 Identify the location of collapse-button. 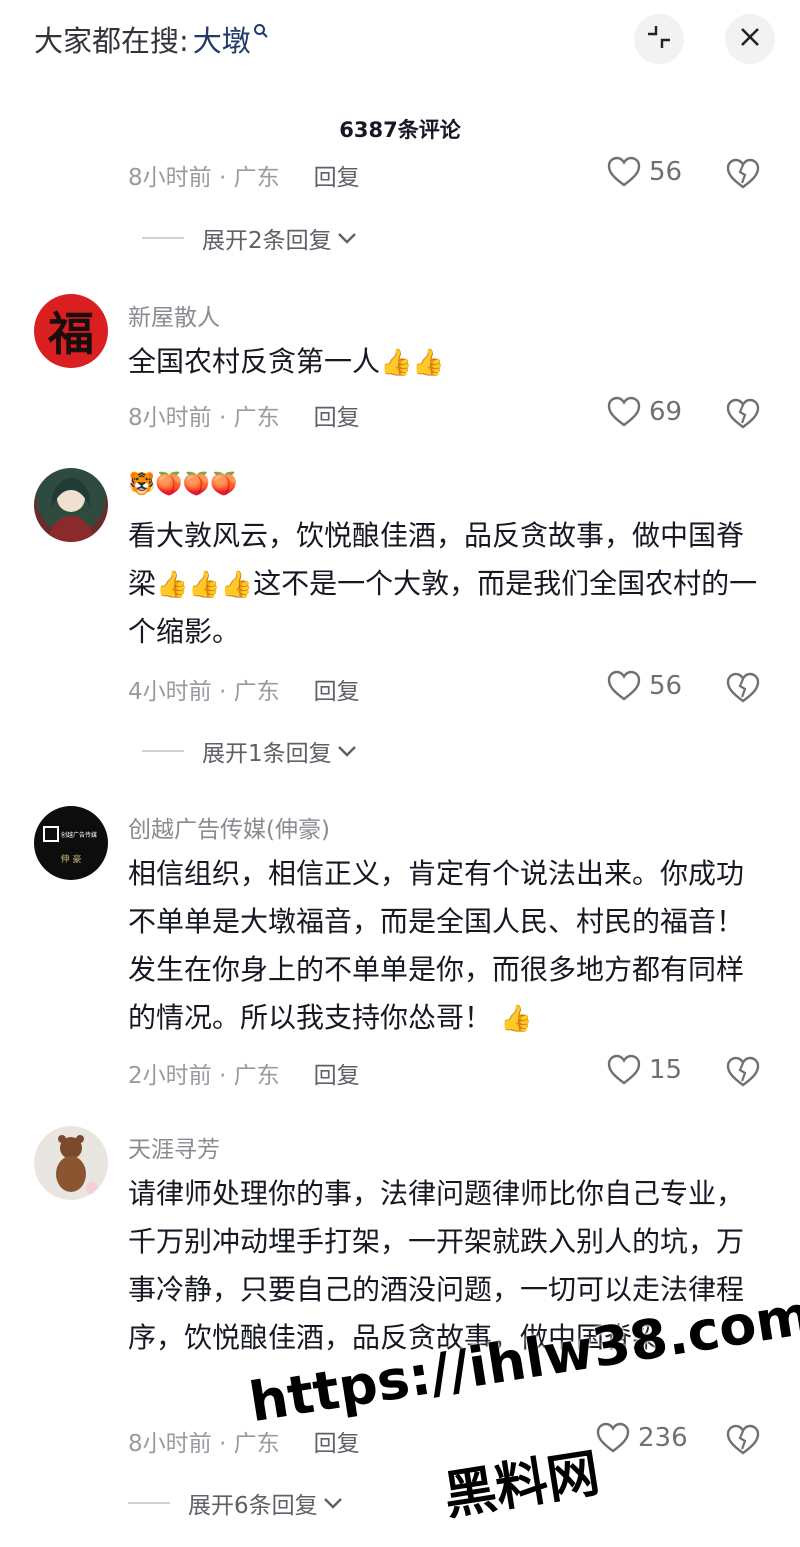
(659, 39).